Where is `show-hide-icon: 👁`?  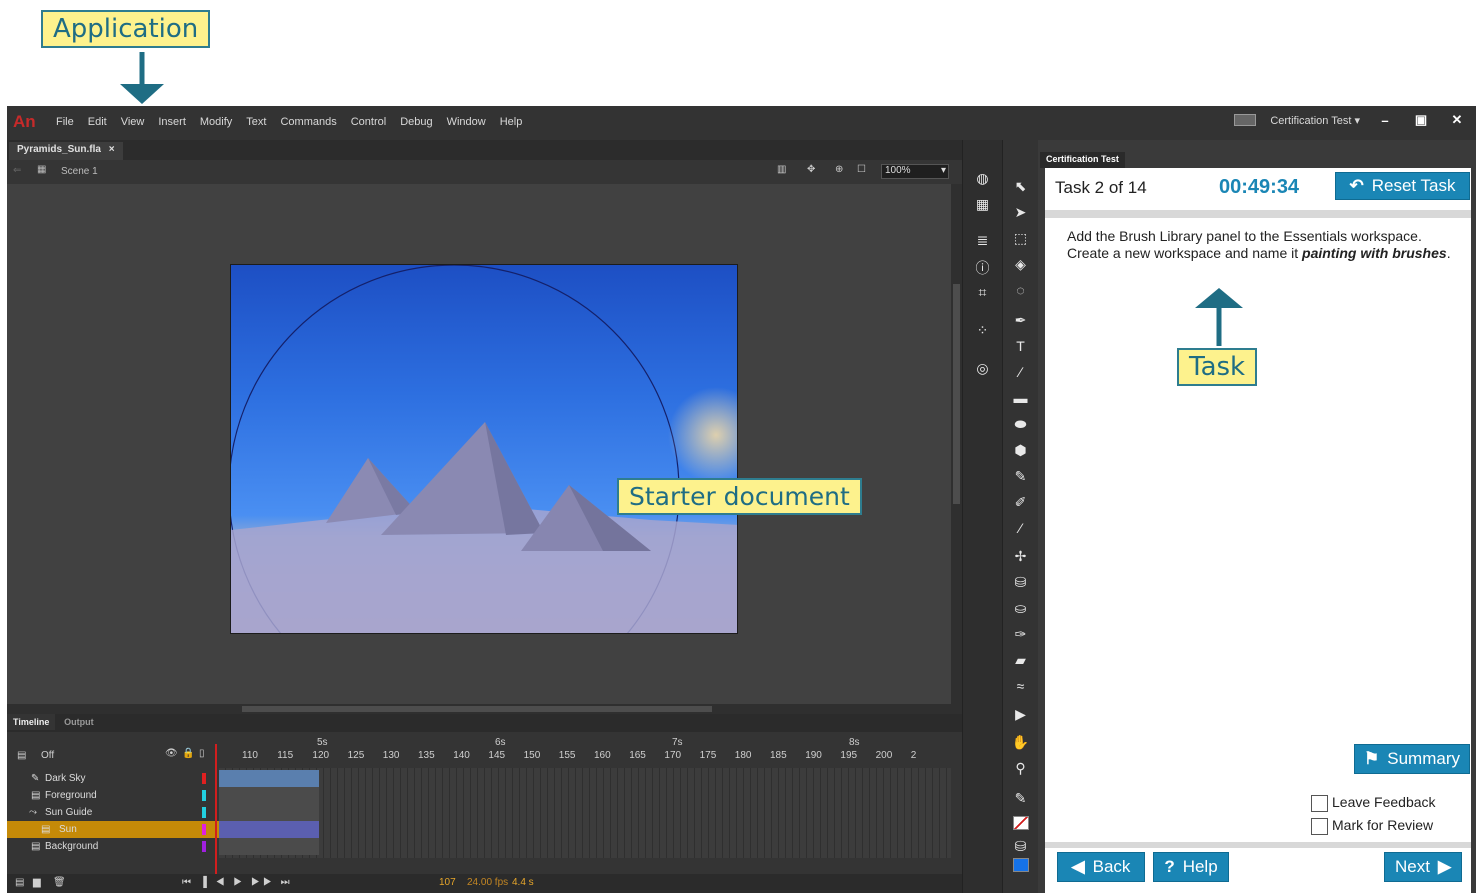
show-hide-icon: 👁 is located at coordinates (171, 753).